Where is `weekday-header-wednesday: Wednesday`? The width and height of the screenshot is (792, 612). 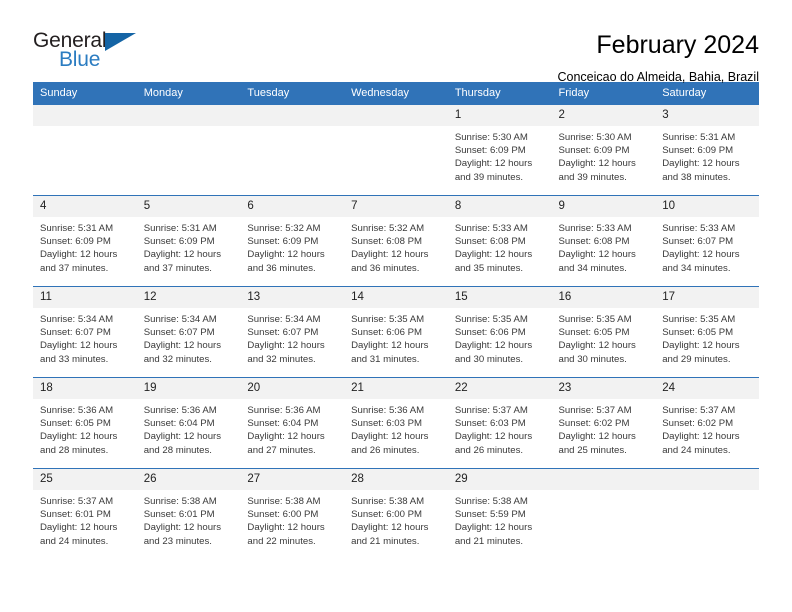
weekday-header-wednesday: Wednesday is located at coordinates (396, 93).